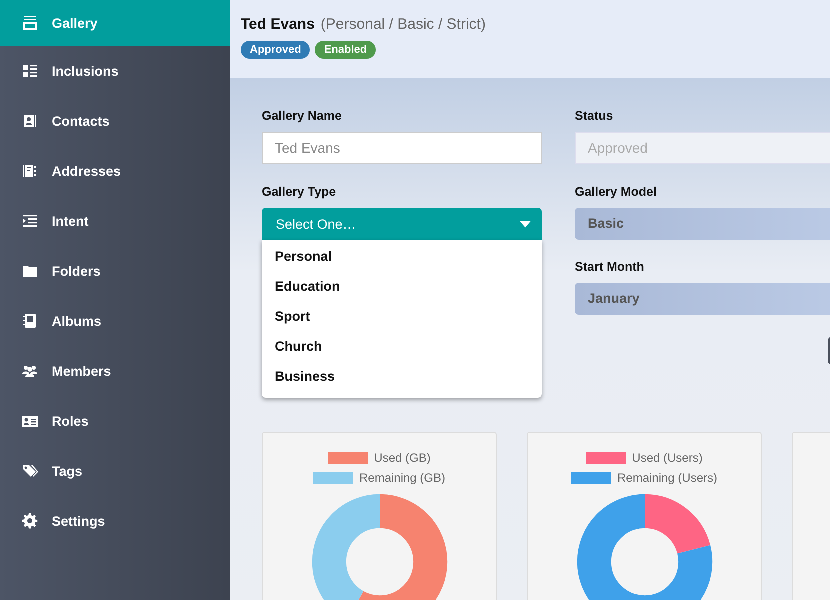 The width and height of the screenshot is (830, 600). I want to click on legend-label: Remaining (GB), so click(402, 478).